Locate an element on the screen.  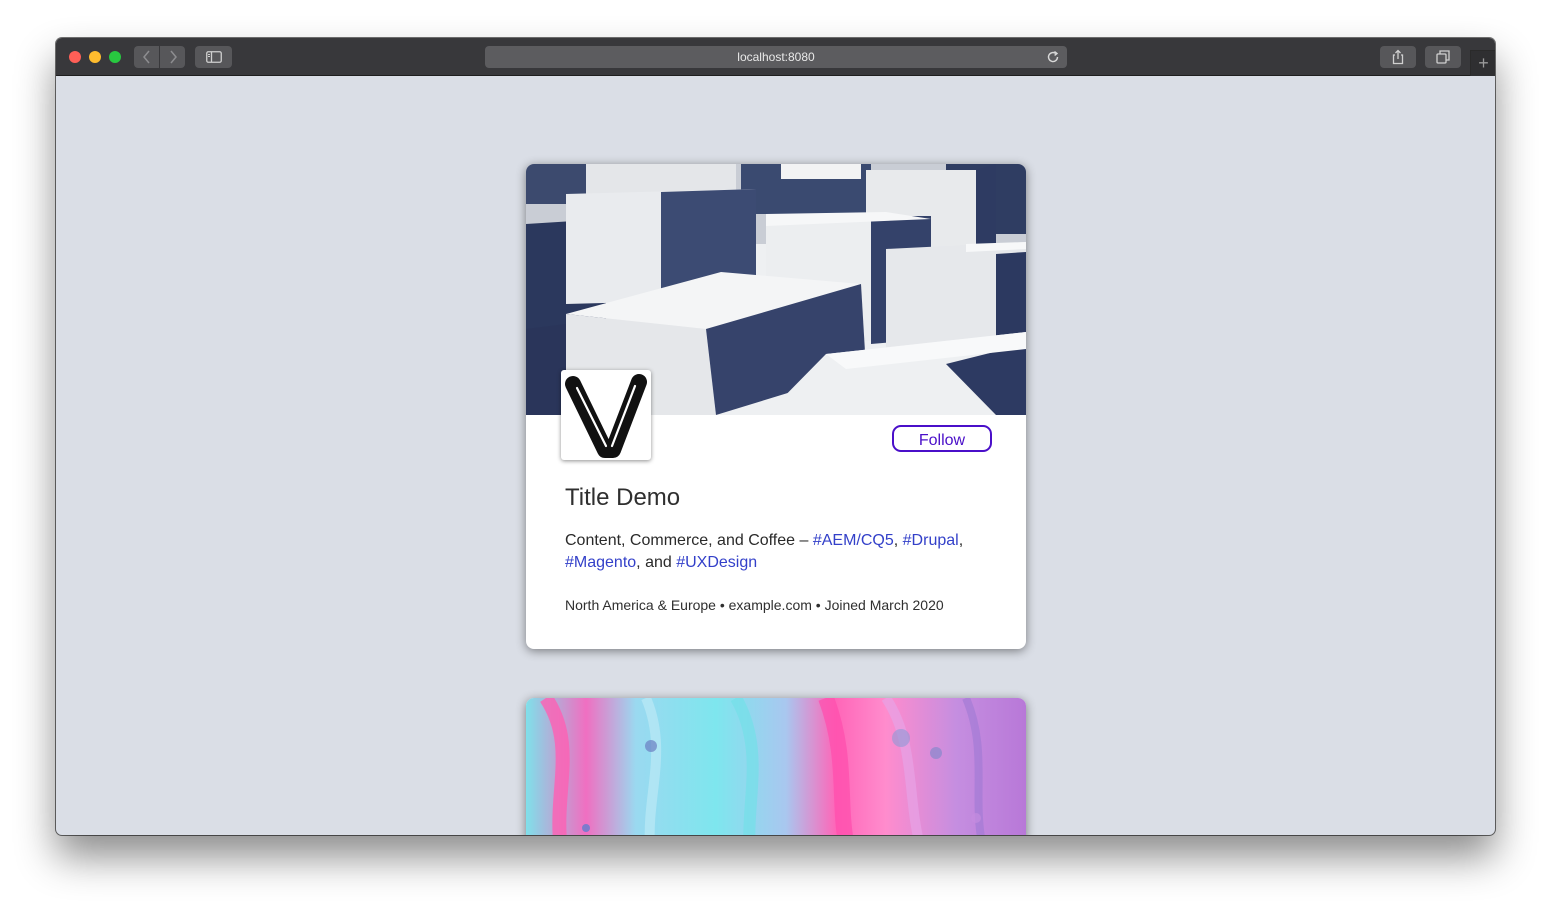
sidebar-icon is located at coordinates (213, 57).